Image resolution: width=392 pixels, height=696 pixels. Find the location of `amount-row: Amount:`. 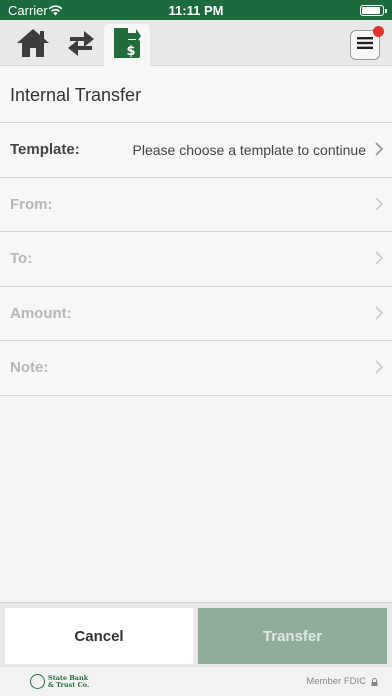

amount-row: Amount: is located at coordinates (196, 314).